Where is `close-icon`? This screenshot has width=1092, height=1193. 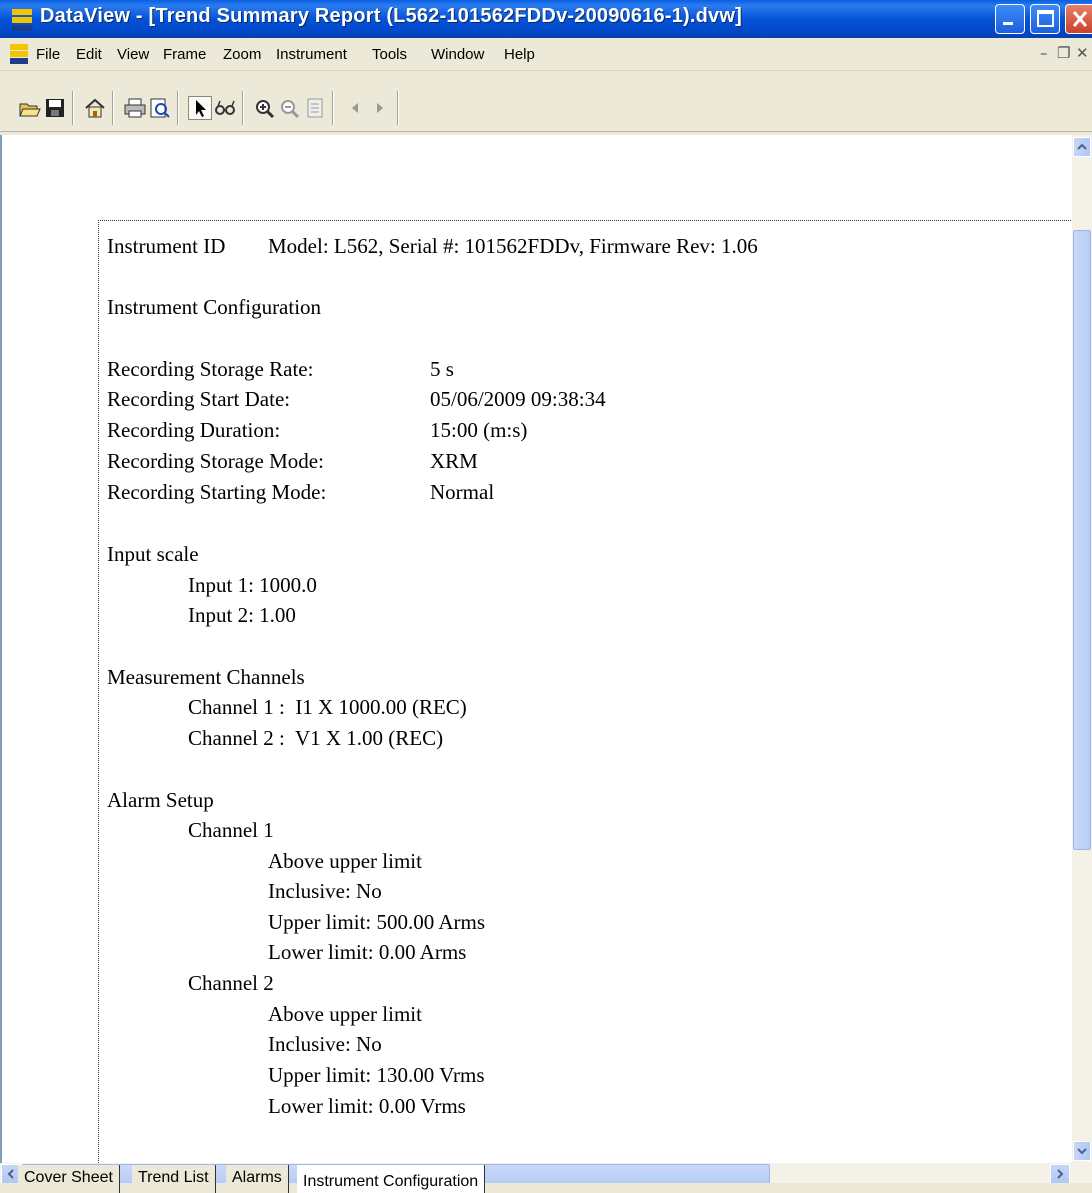 close-icon is located at coordinates (1080, 19).